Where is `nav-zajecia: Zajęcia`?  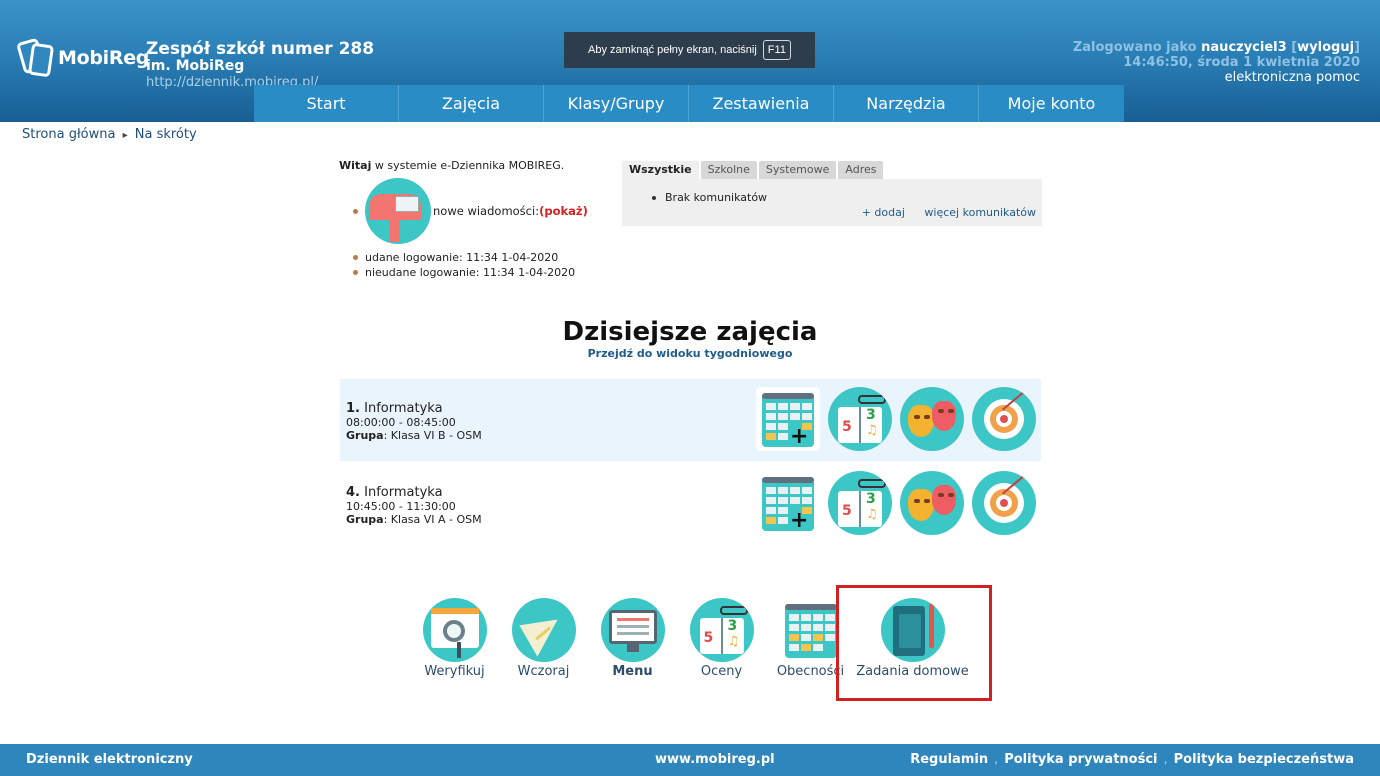
nav-zajecia: Zajęcia is located at coordinates (471, 103).